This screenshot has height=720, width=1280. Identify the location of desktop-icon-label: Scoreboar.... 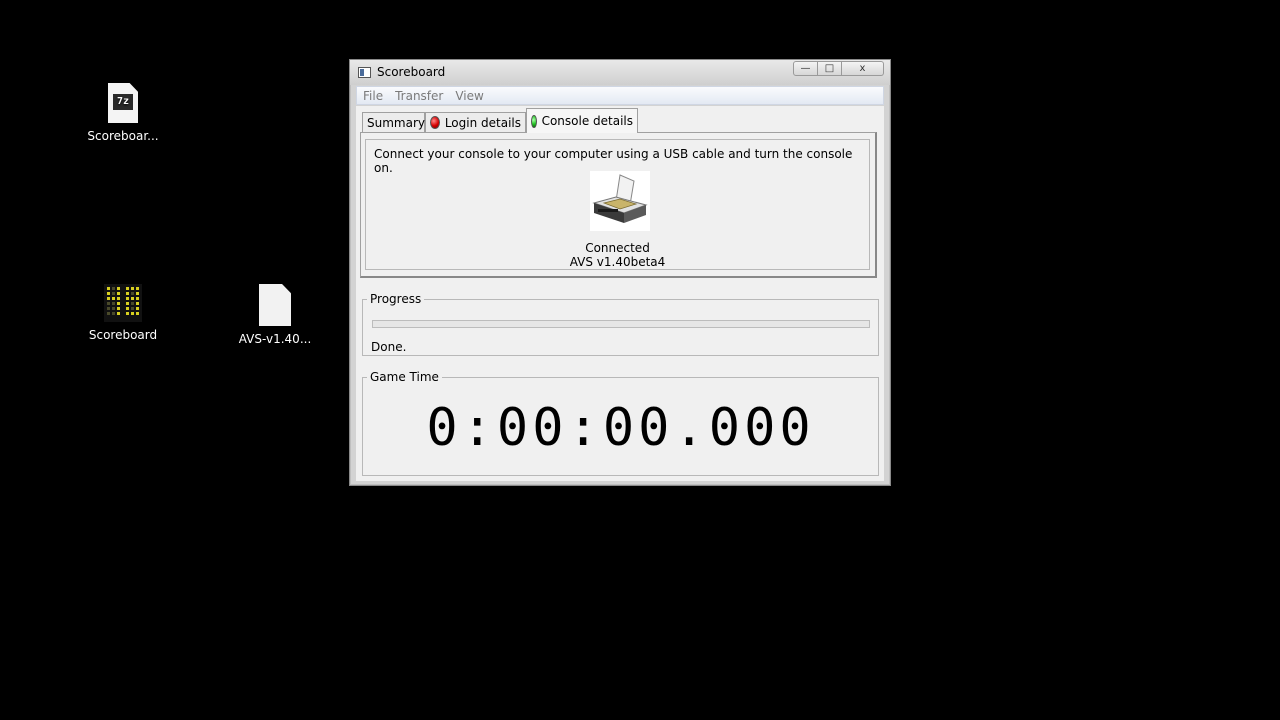
(123, 136).